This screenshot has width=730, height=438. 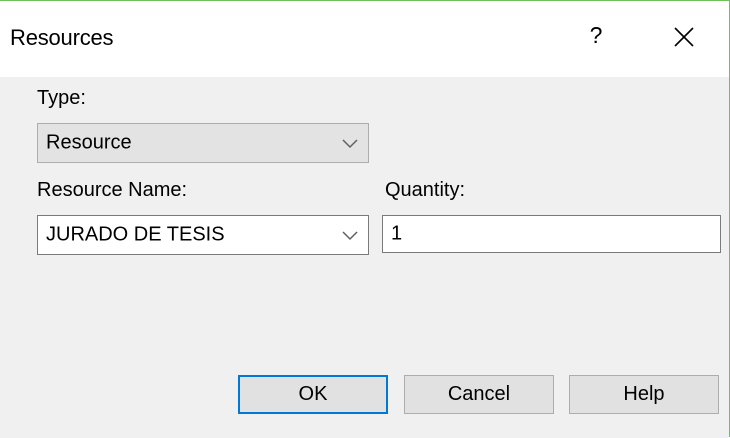 I want to click on type-dropdown: Resource, so click(x=203, y=143).